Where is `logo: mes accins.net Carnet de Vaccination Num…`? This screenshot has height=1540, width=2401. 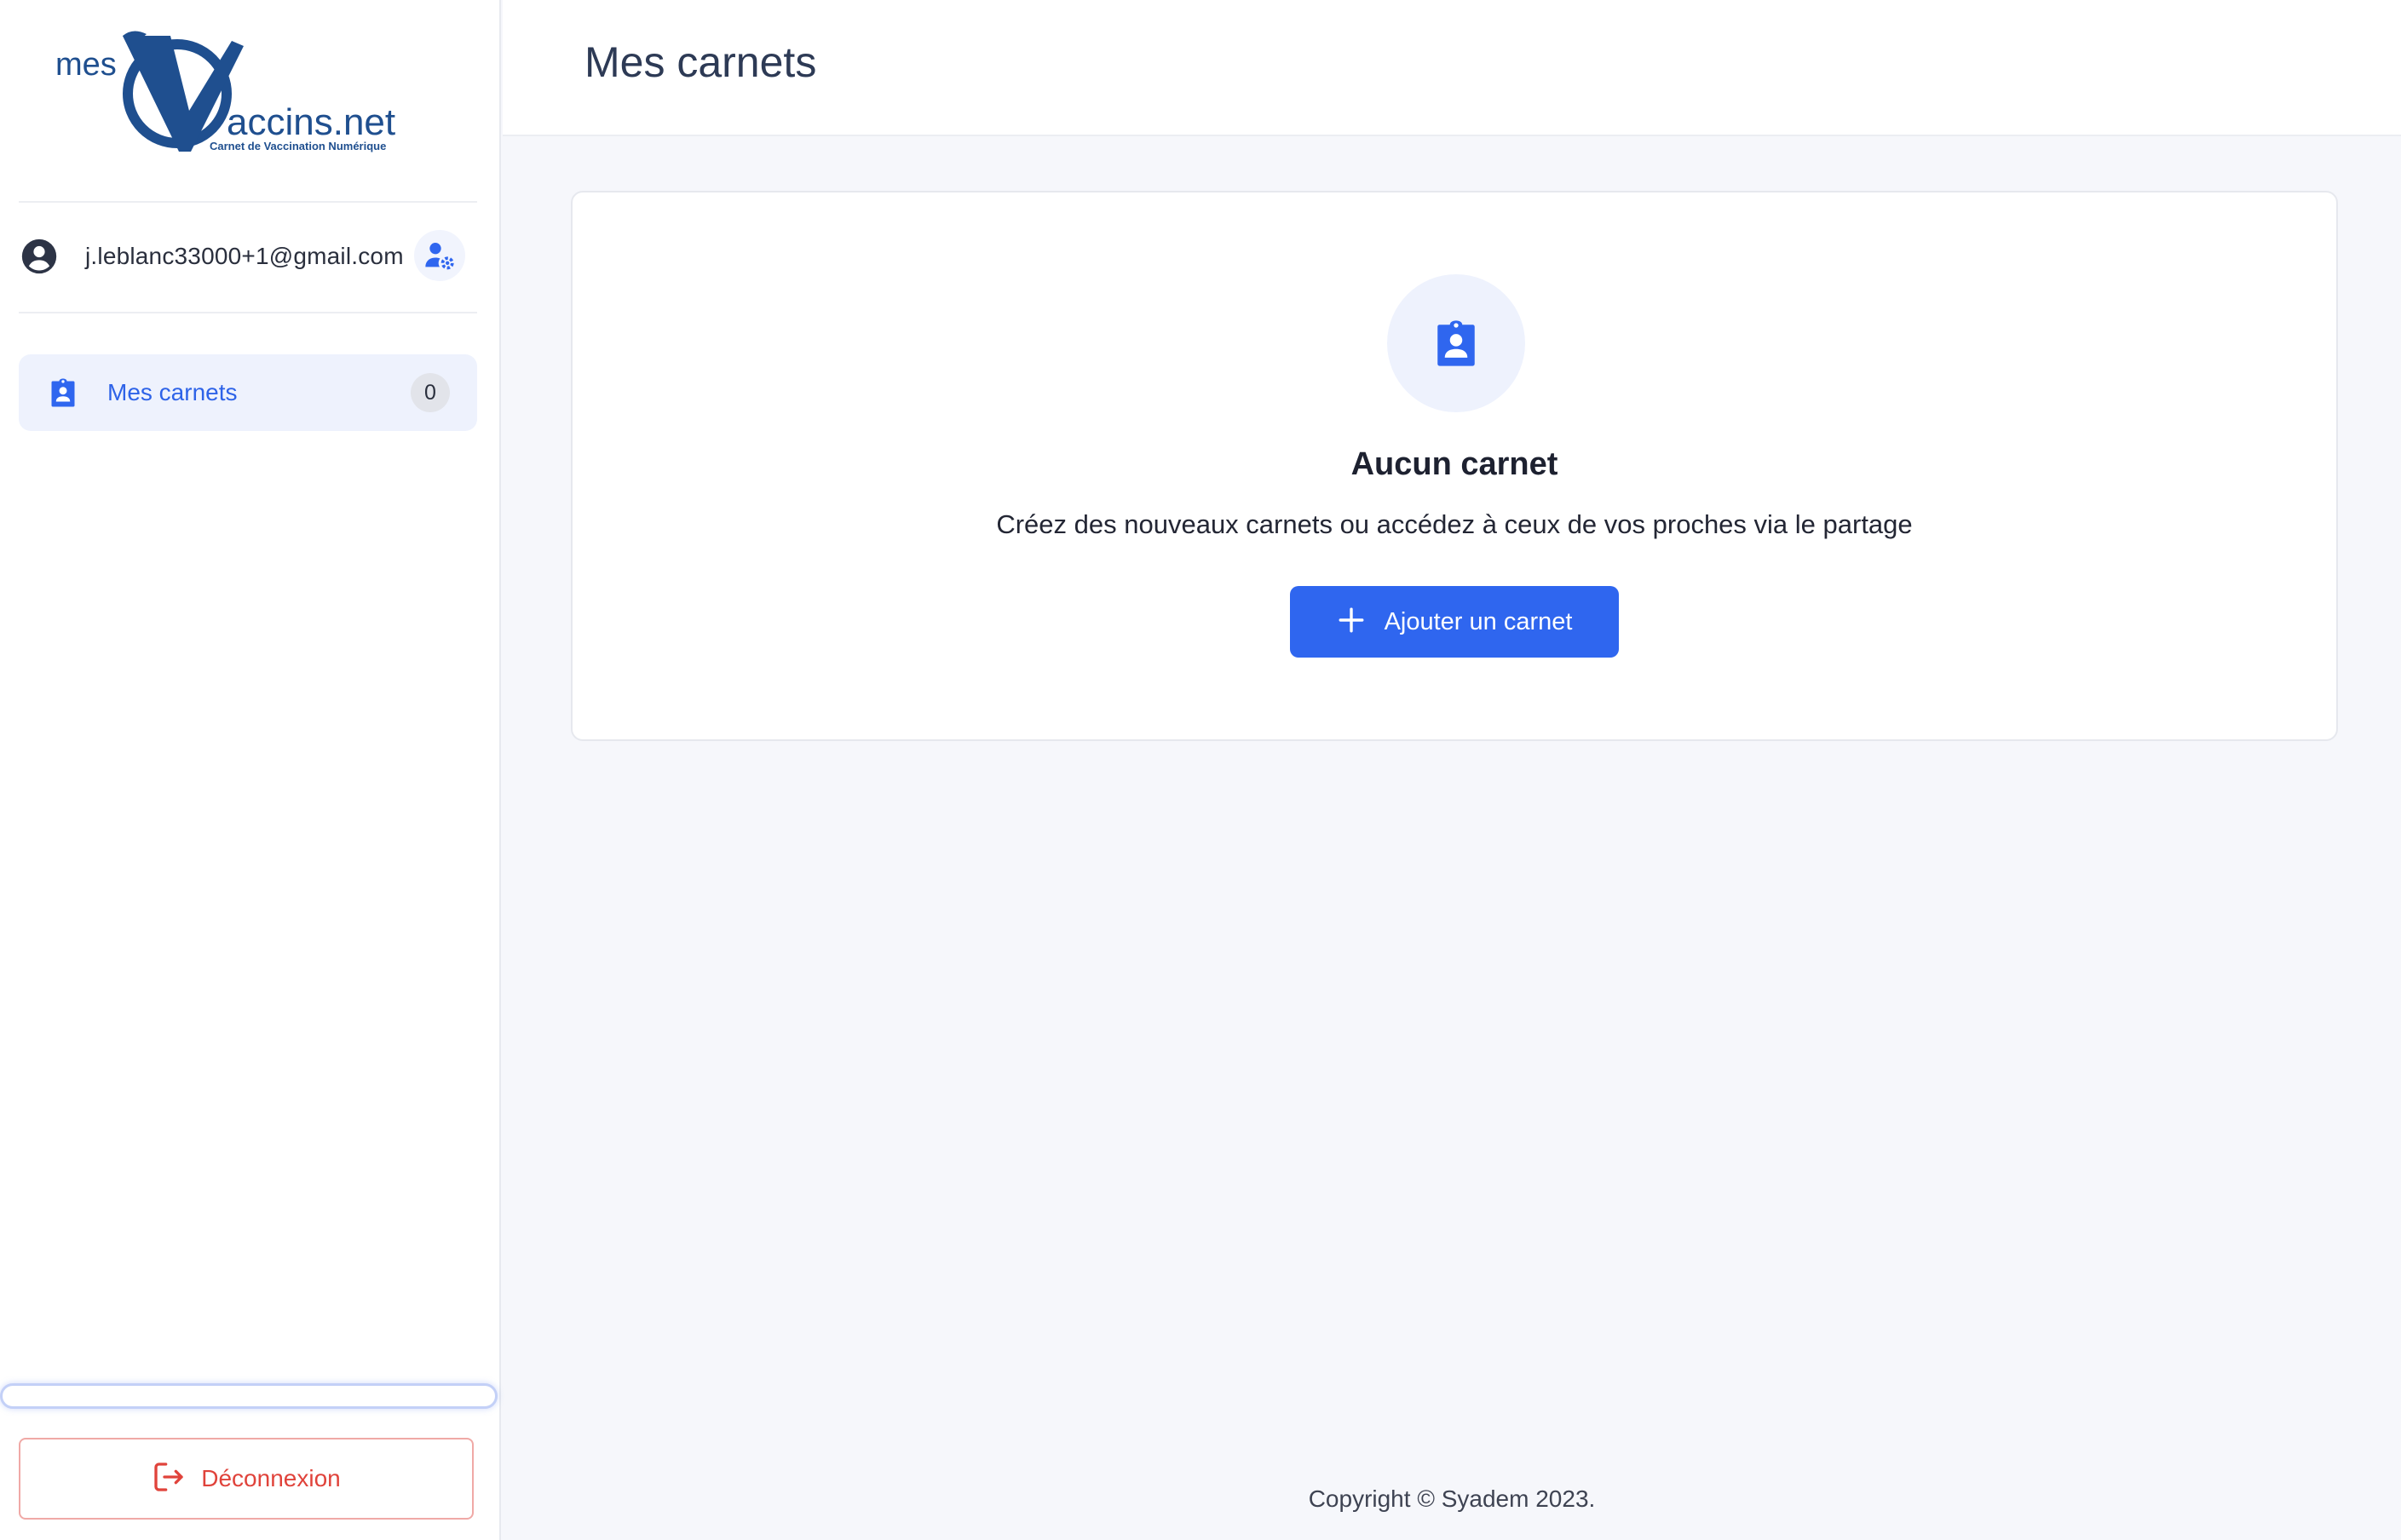 logo: mes accins.net Carnet de Vaccination Num… is located at coordinates (230, 94).